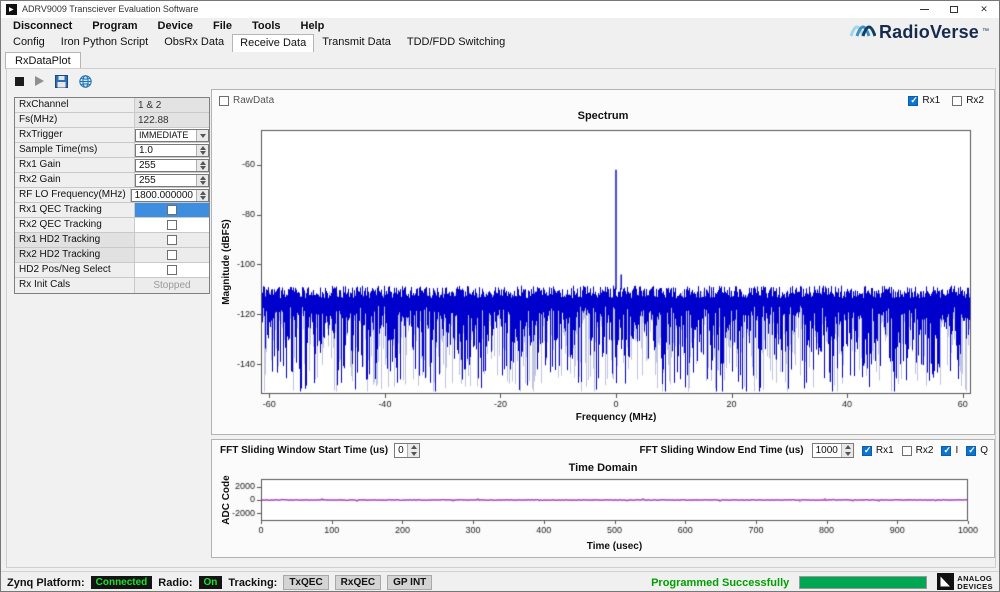  Describe the element at coordinates (112, 225) in the screenshot. I see `prop-row-rx2-qec-tracking: Rx2 QEC Tracking` at that location.